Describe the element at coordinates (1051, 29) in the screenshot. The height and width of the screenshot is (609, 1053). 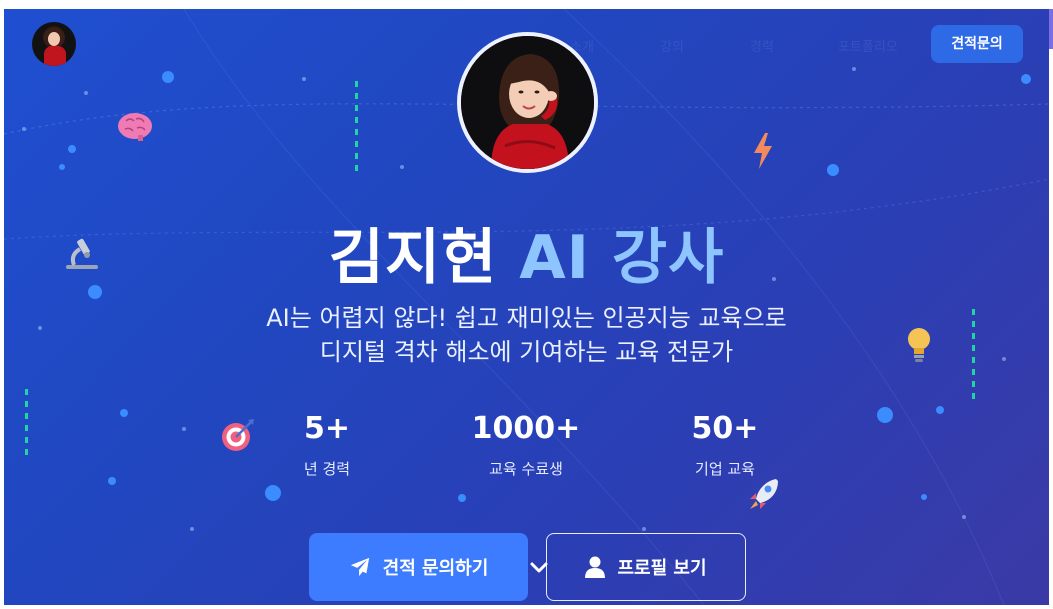
I see `window-edge` at that location.